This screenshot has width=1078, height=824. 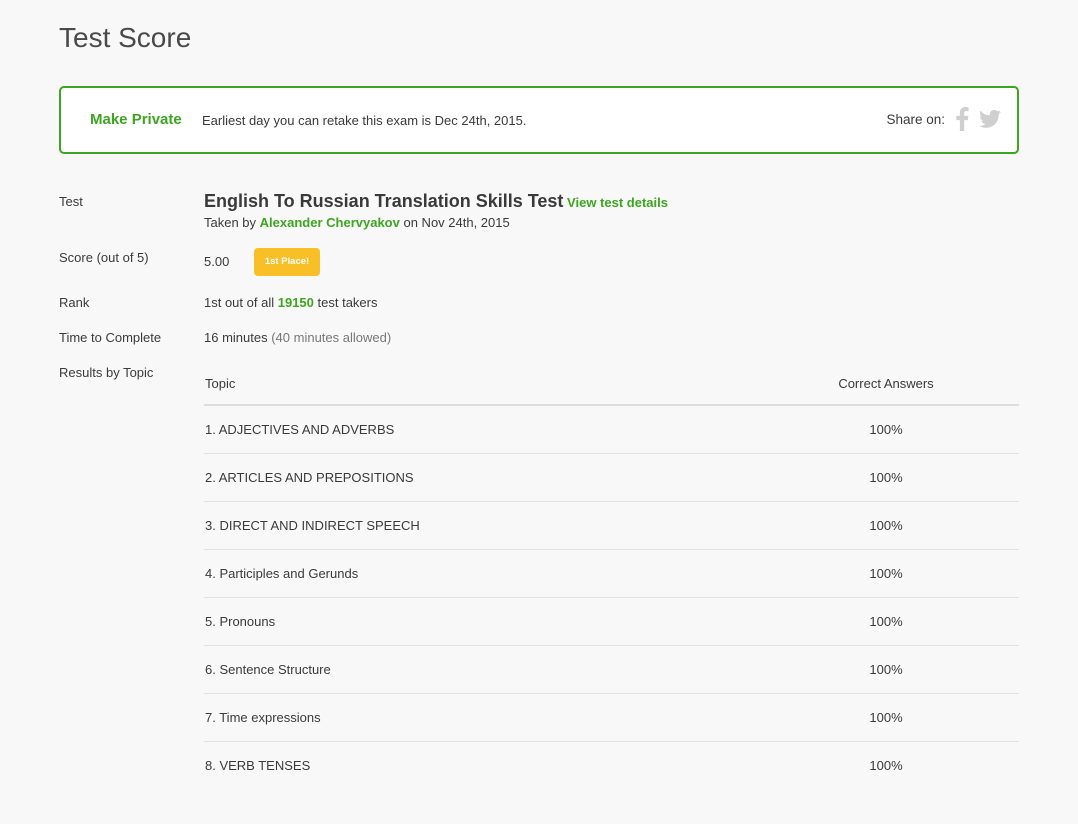 What do you see at coordinates (478, 429) in the screenshot?
I see `topic-cell: 1. ADJECTIVES AND ADVERBS` at bounding box center [478, 429].